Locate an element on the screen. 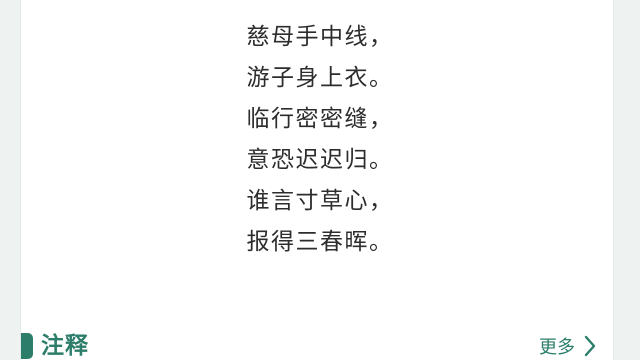 The image size is (640, 360). poem-line: 谁言寸草心， is located at coordinates (320, 201).